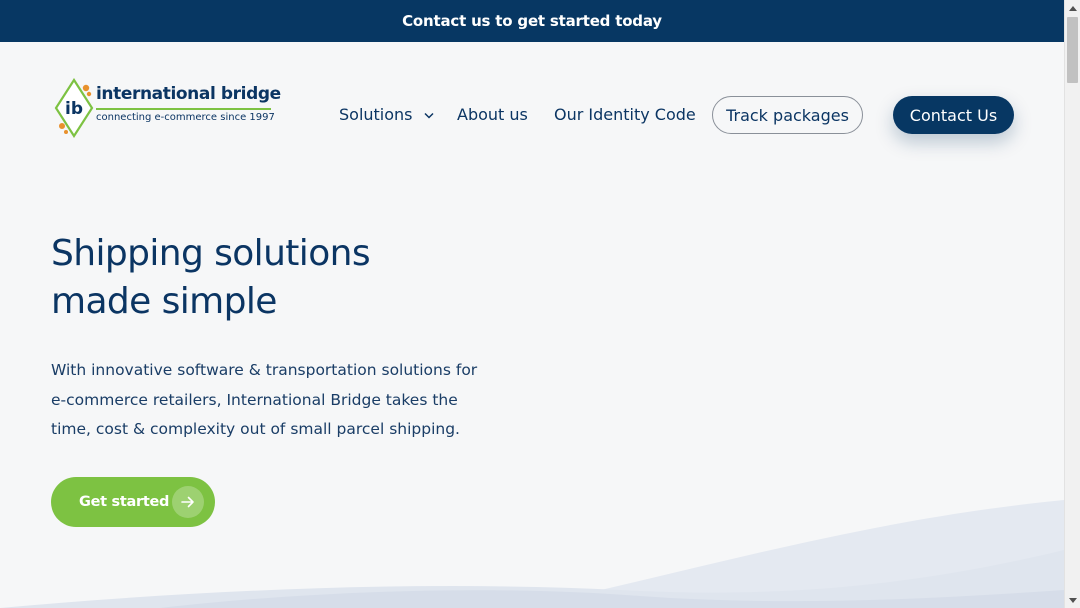 The height and width of the screenshot is (608, 1080). I want to click on nav-solutions: Solutions, so click(386, 115).